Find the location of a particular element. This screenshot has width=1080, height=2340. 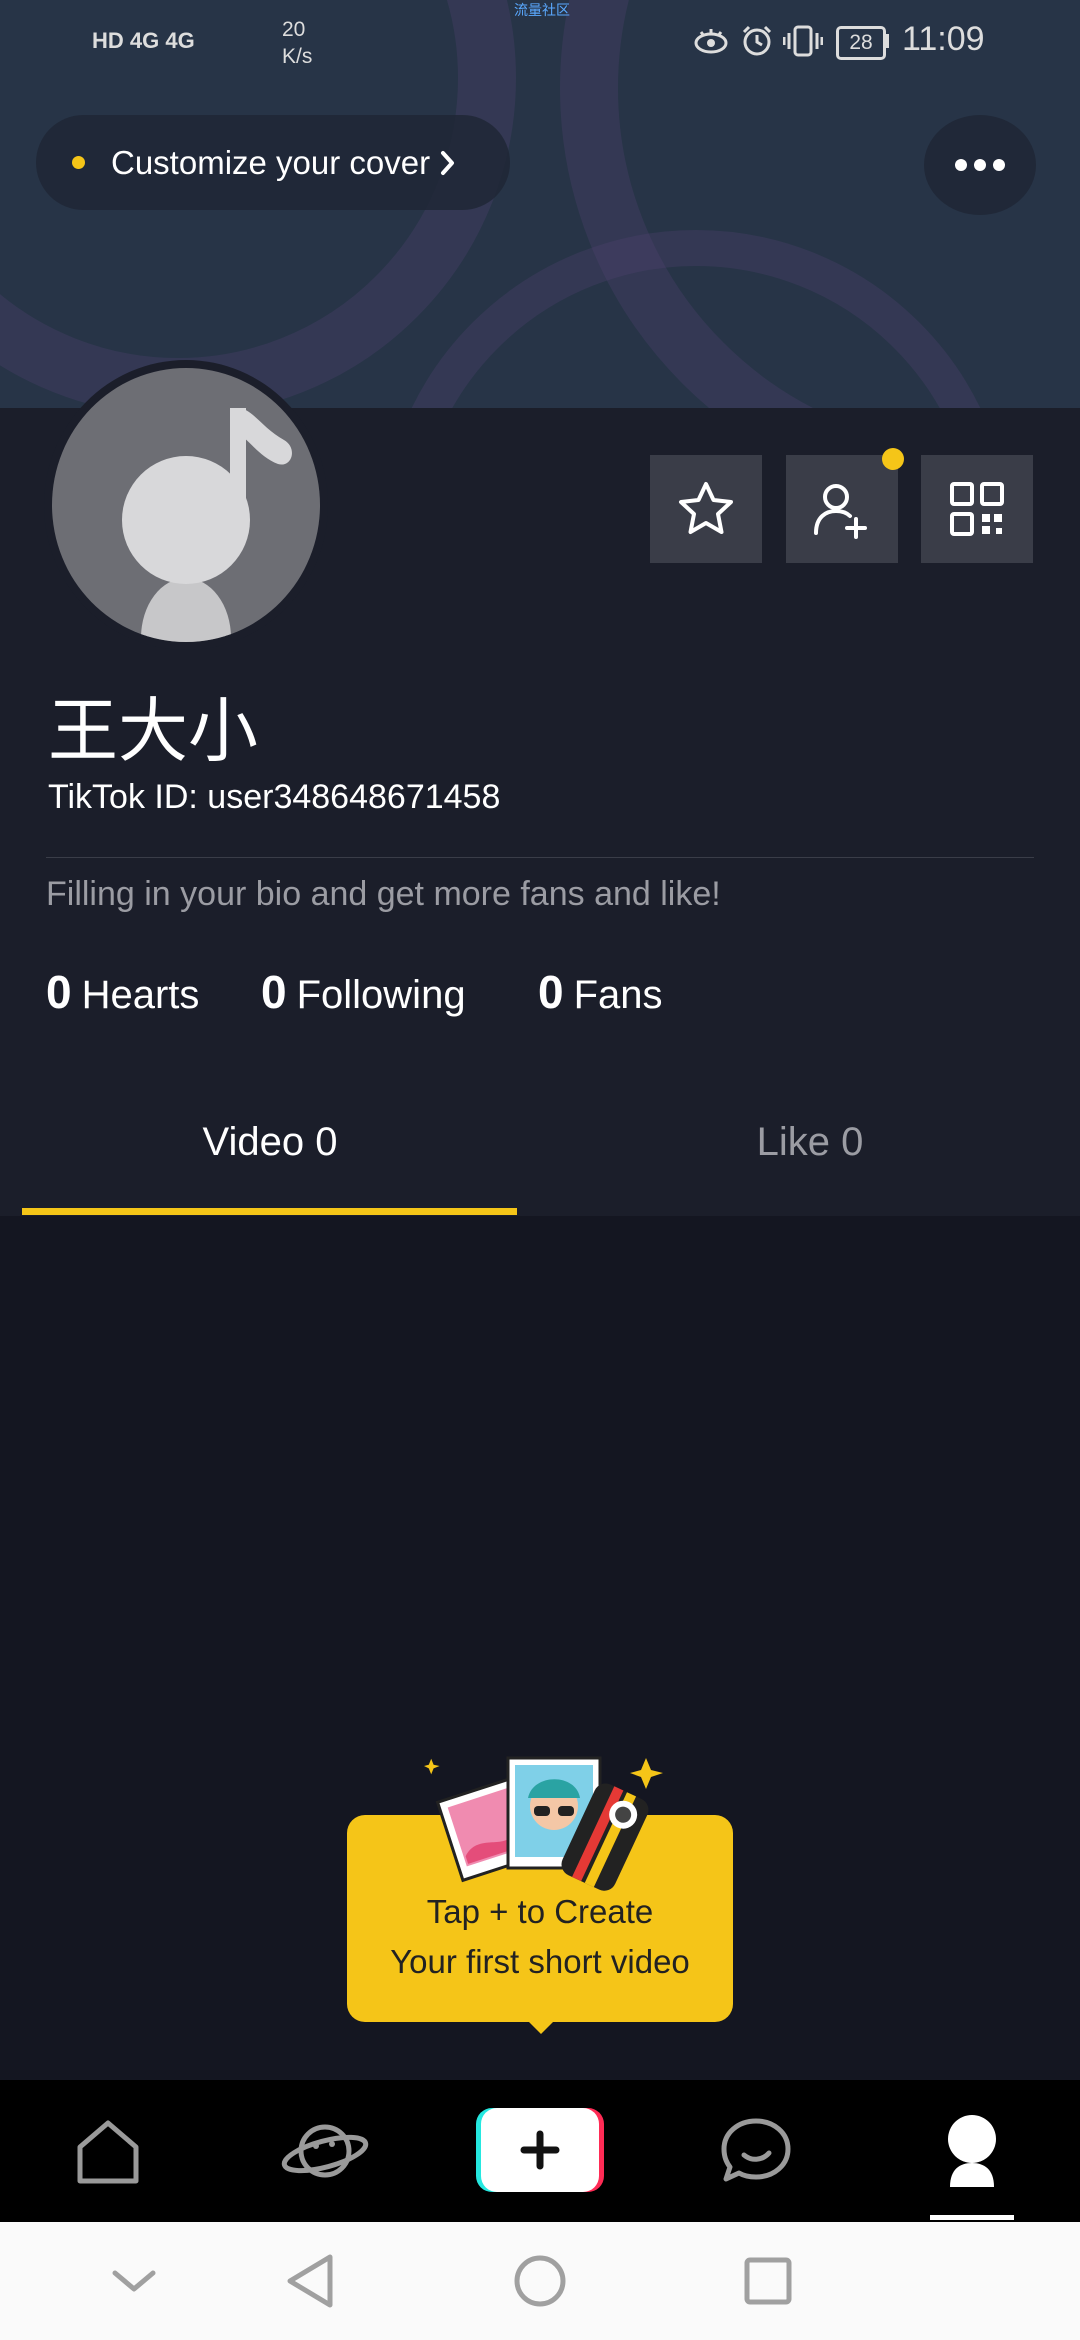

battery-tip is located at coordinates (886, 41).